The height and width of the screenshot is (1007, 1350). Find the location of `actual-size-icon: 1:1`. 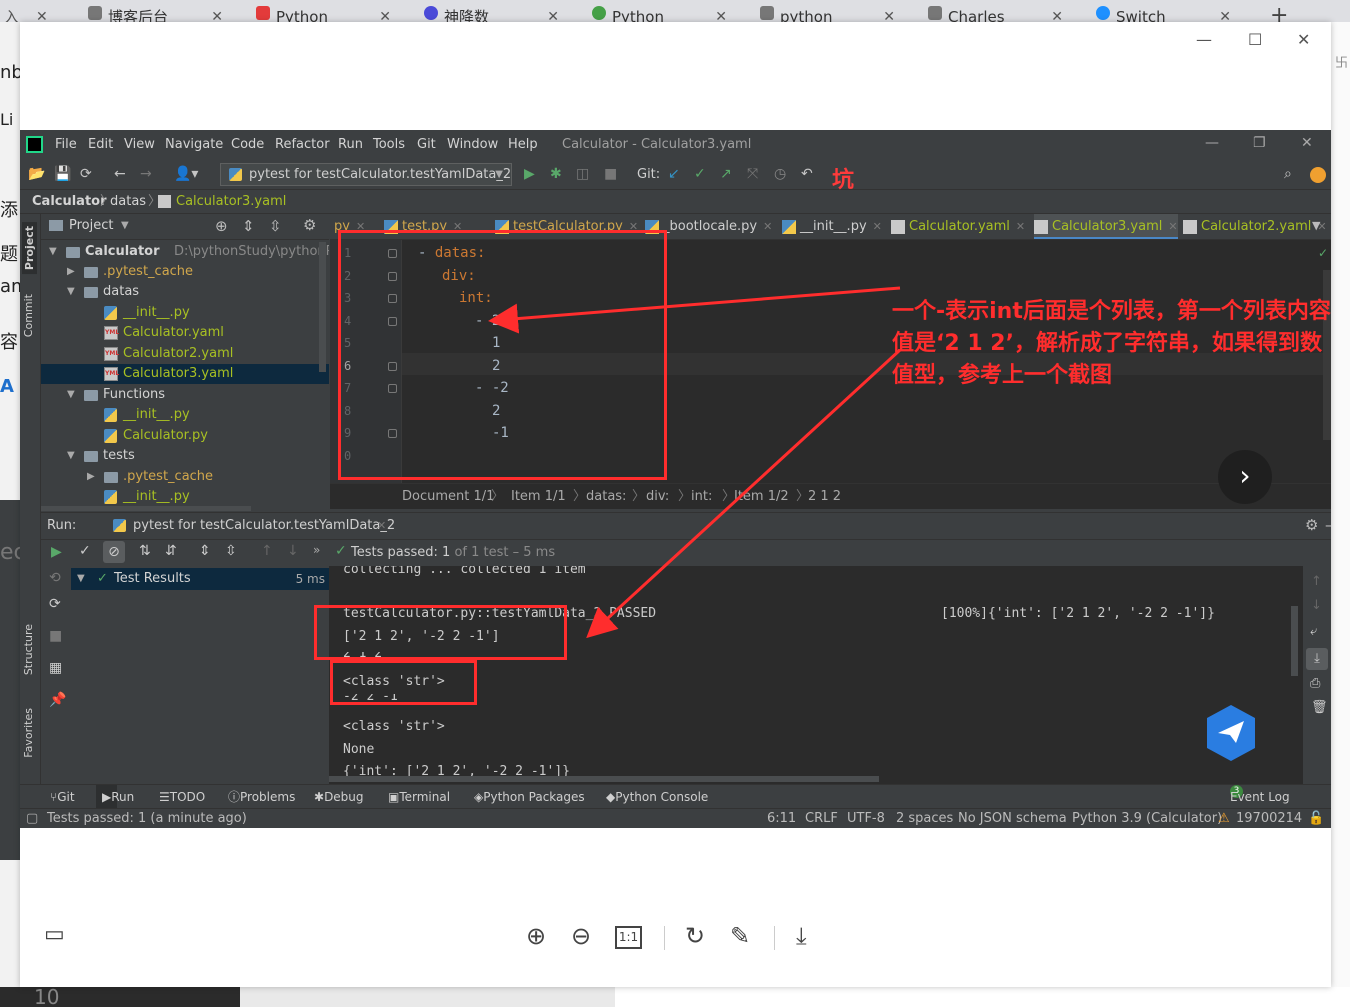

actual-size-icon: 1:1 is located at coordinates (628, 937).